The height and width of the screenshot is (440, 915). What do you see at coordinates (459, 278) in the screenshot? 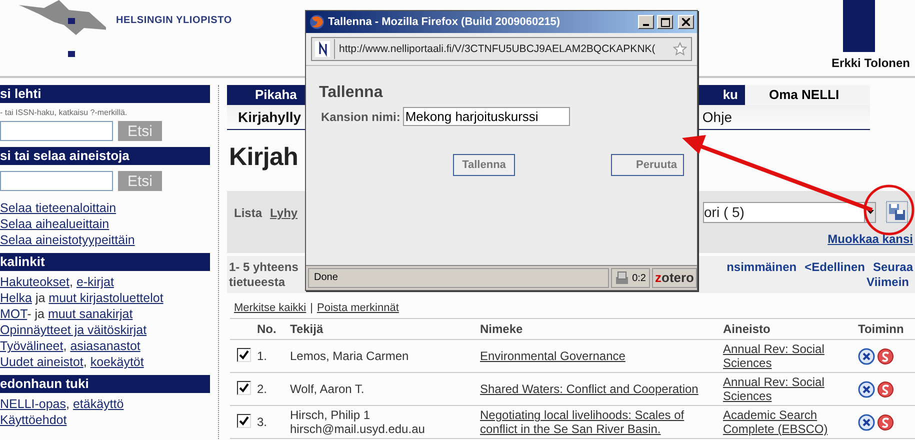
I see `status-text: Done` at bounding box center [459, 278].